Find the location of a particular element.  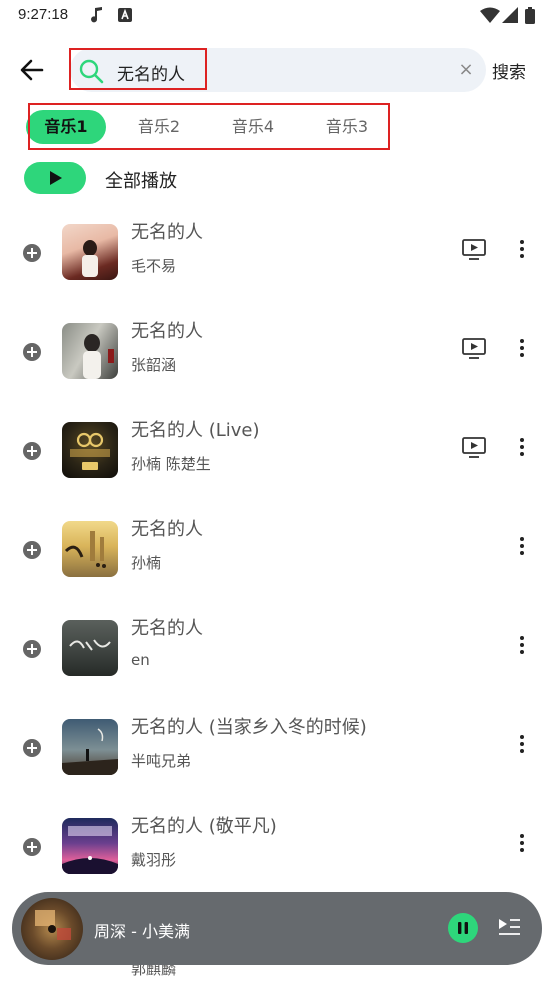

song-row: 无名的人 孙楠 is located at coordinates (277, 553).